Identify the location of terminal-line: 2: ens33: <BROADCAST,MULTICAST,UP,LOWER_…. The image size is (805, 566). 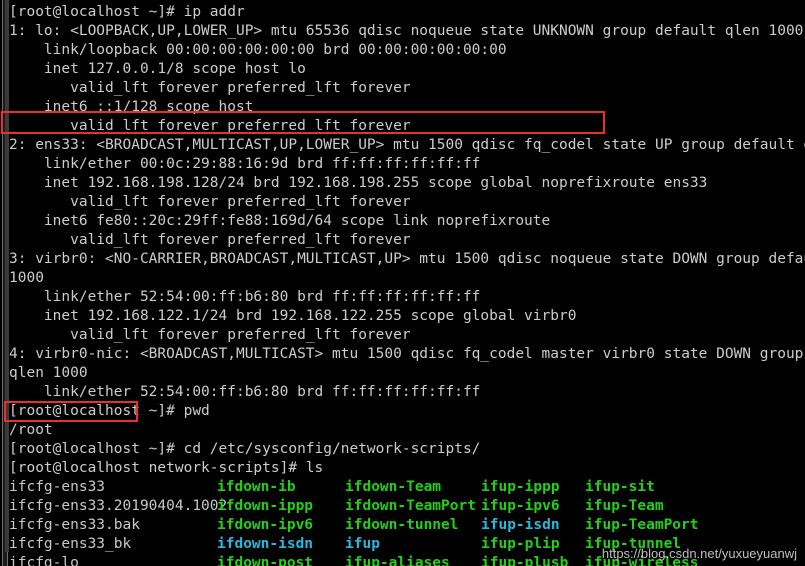
(407, 145).